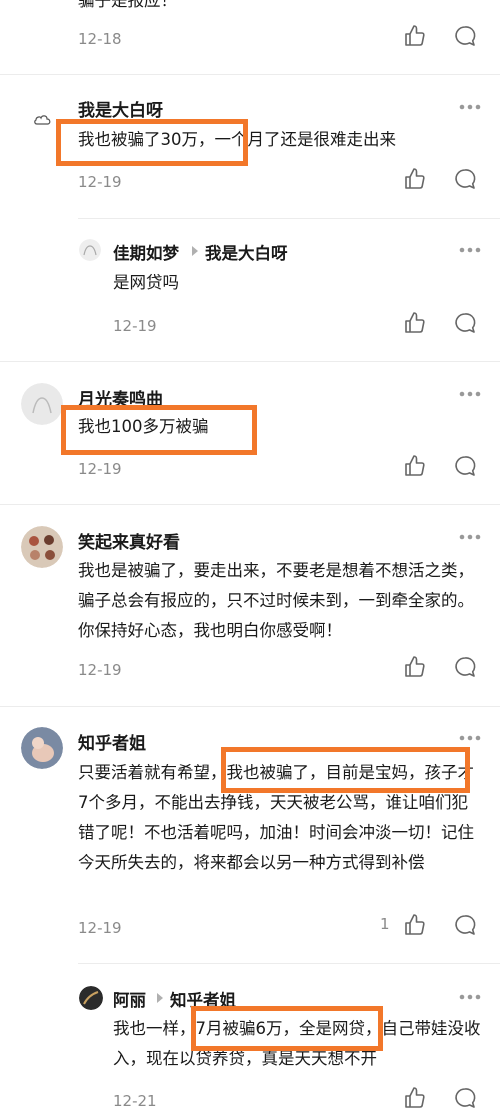  What do you see at coordinates (120, 108) in the screenshot?
I see `commenter-name: 我是大白呀` at bounding box center [120, 108].